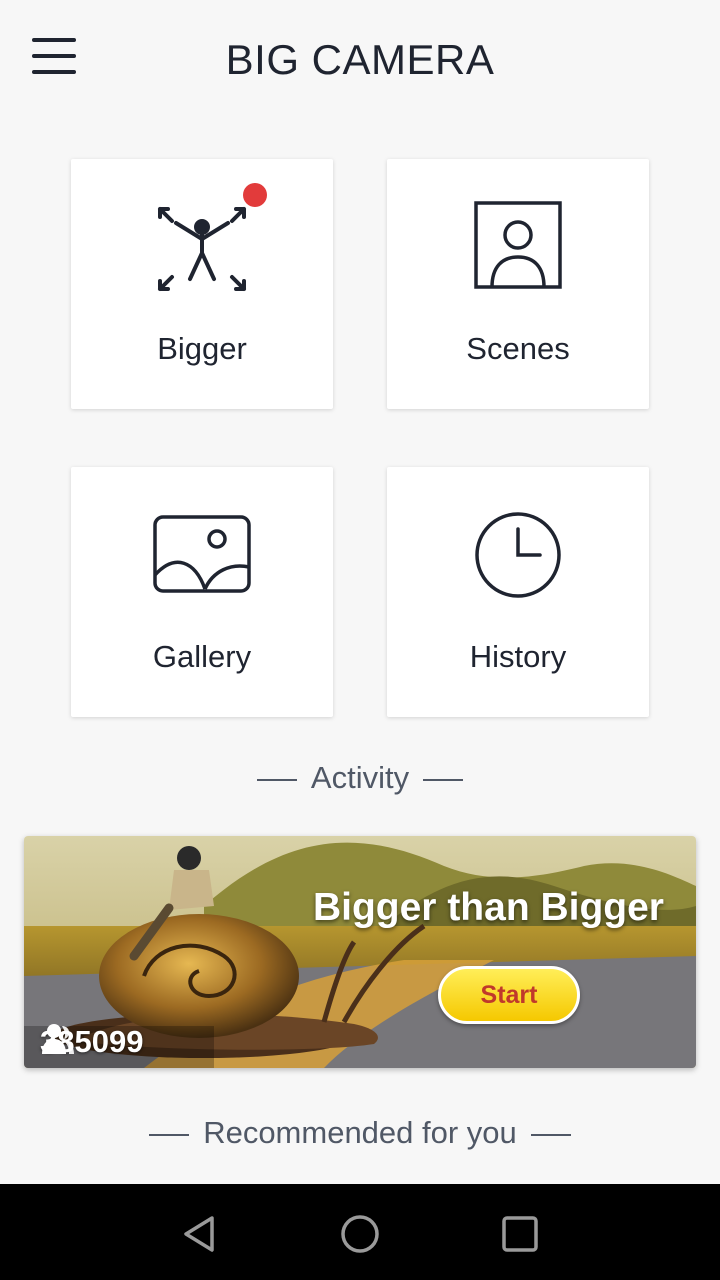 The height and width of the screenshot is (1280, 720). I want to click on tile-scenes: Scenes, so click(518, 284).